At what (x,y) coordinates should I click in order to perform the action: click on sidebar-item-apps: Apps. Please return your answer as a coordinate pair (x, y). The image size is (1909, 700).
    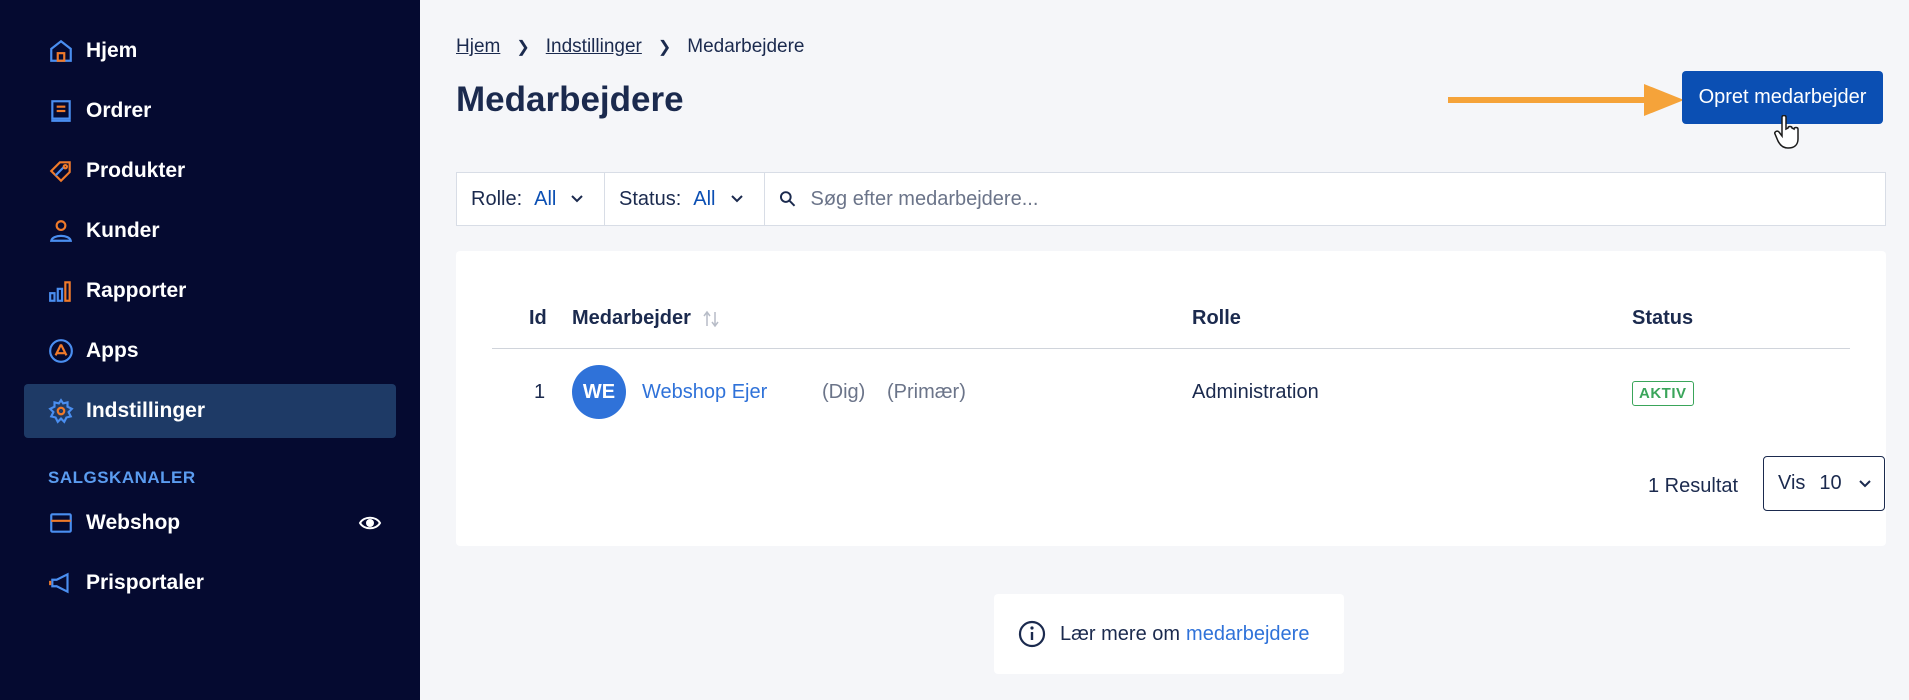
    Looking at the image, I should click on (210, 351).